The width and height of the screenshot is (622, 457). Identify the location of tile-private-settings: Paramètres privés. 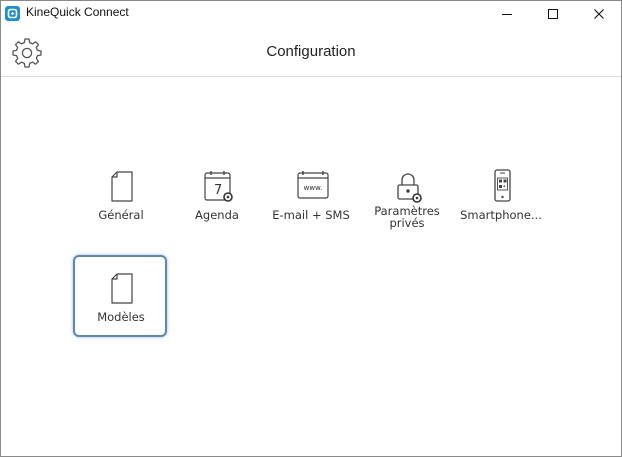
(407, 198).